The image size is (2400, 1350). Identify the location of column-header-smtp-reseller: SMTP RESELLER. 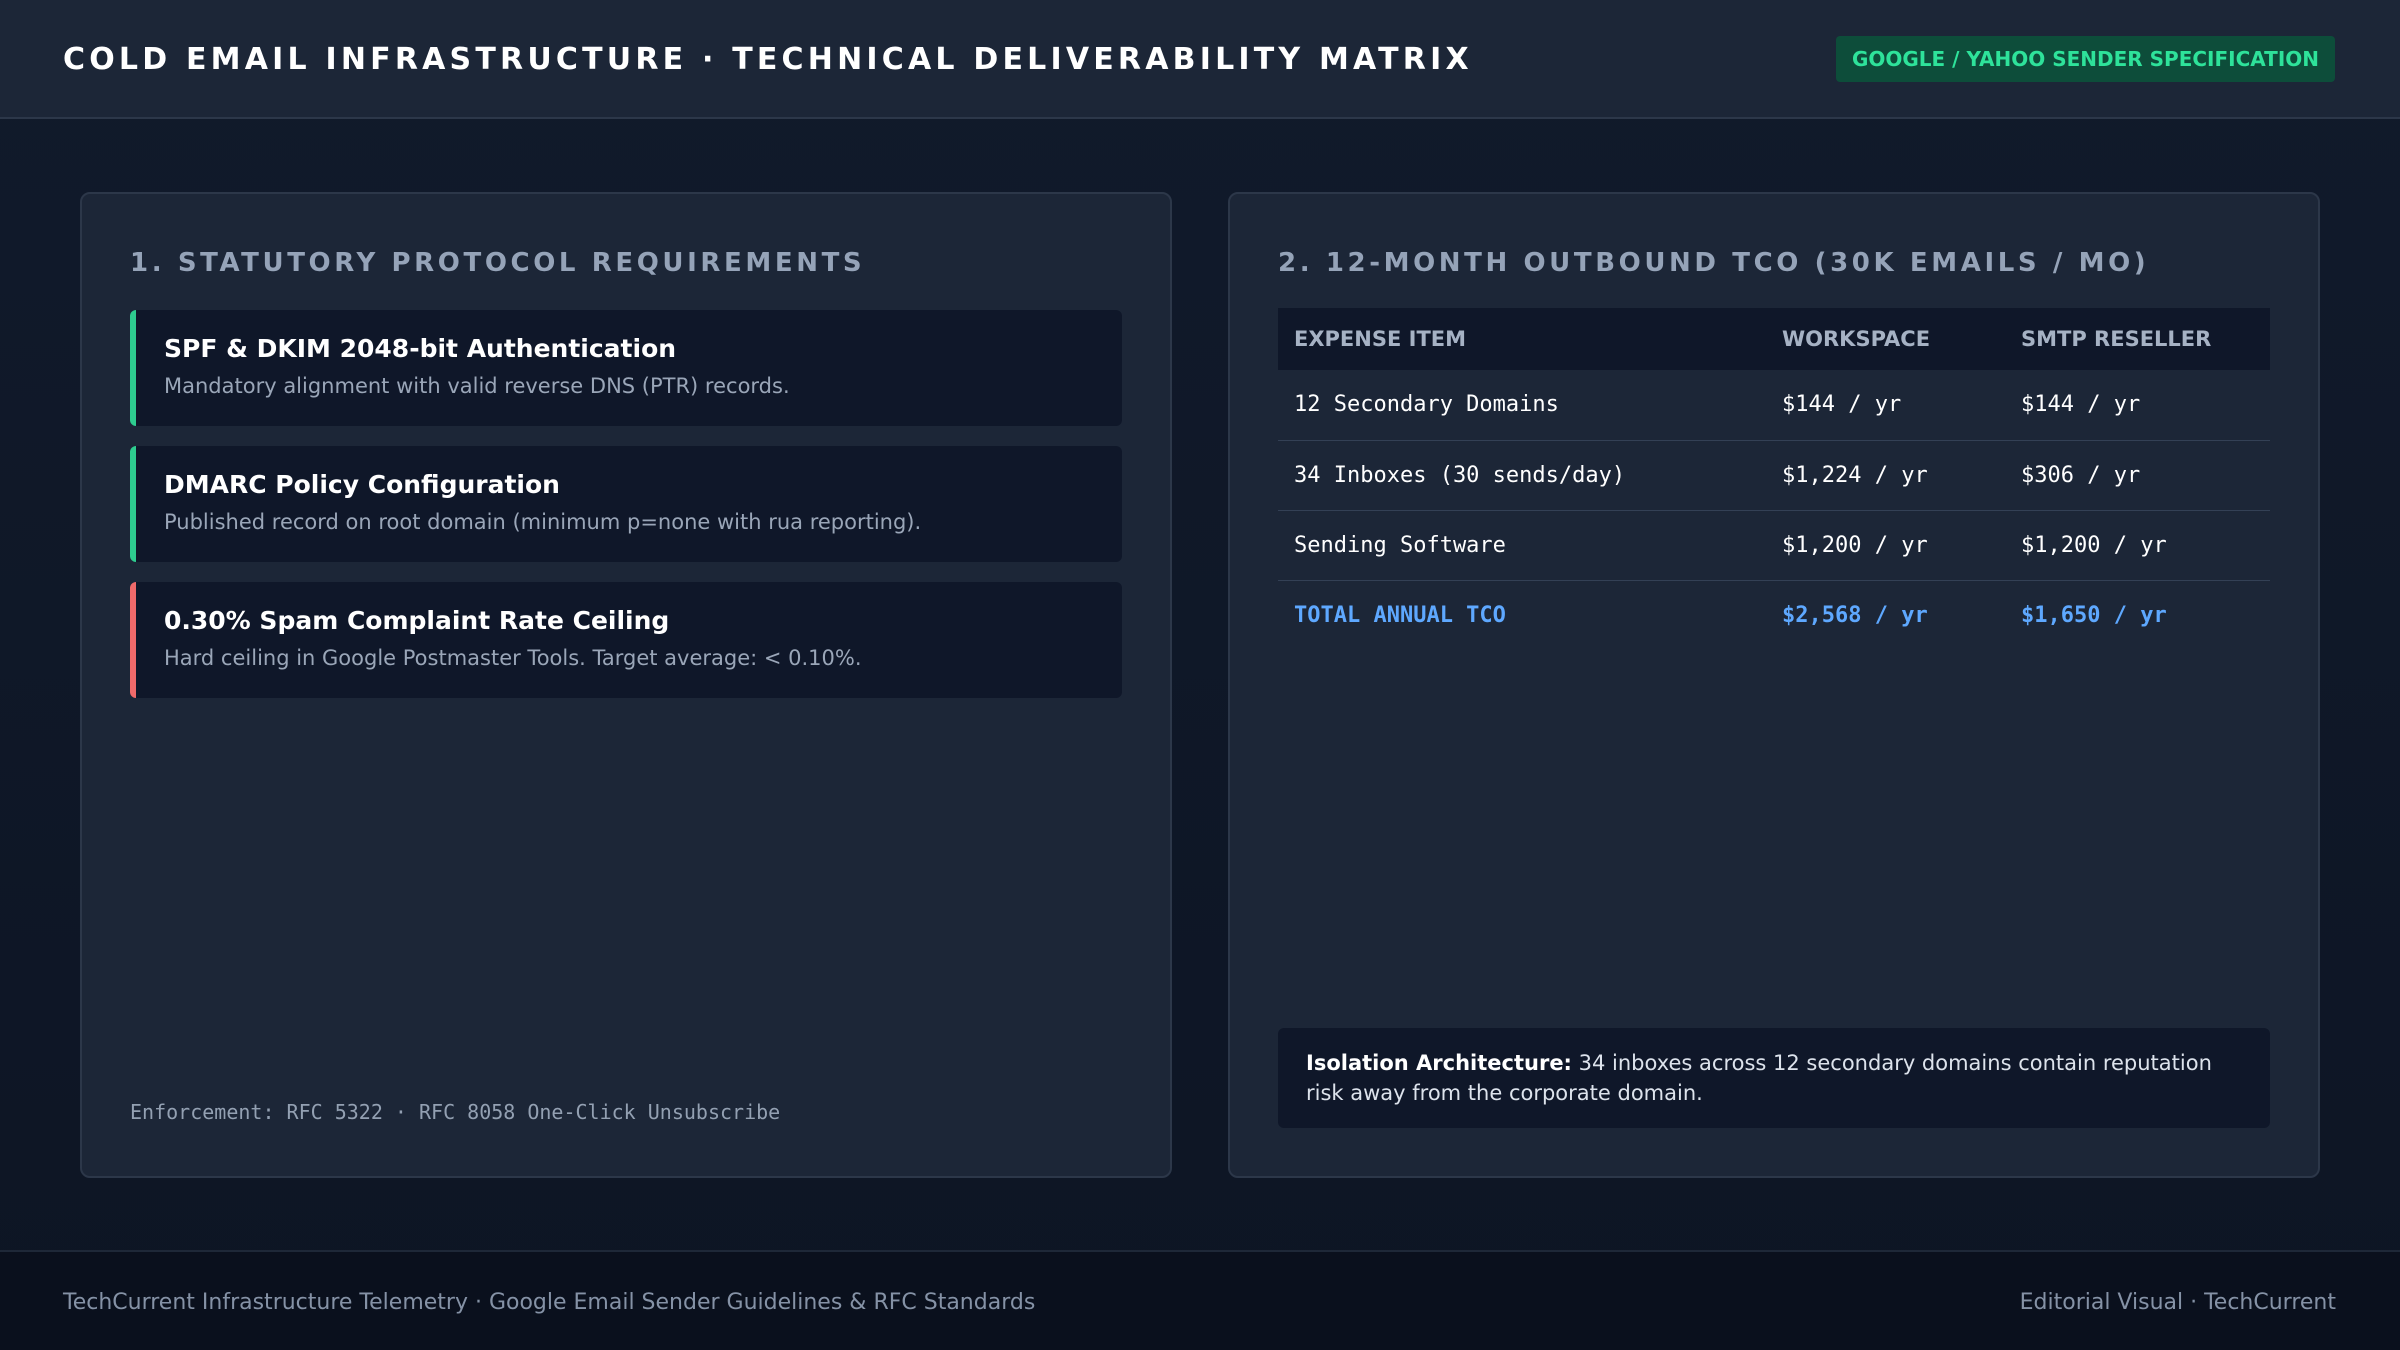
(2137, 339).